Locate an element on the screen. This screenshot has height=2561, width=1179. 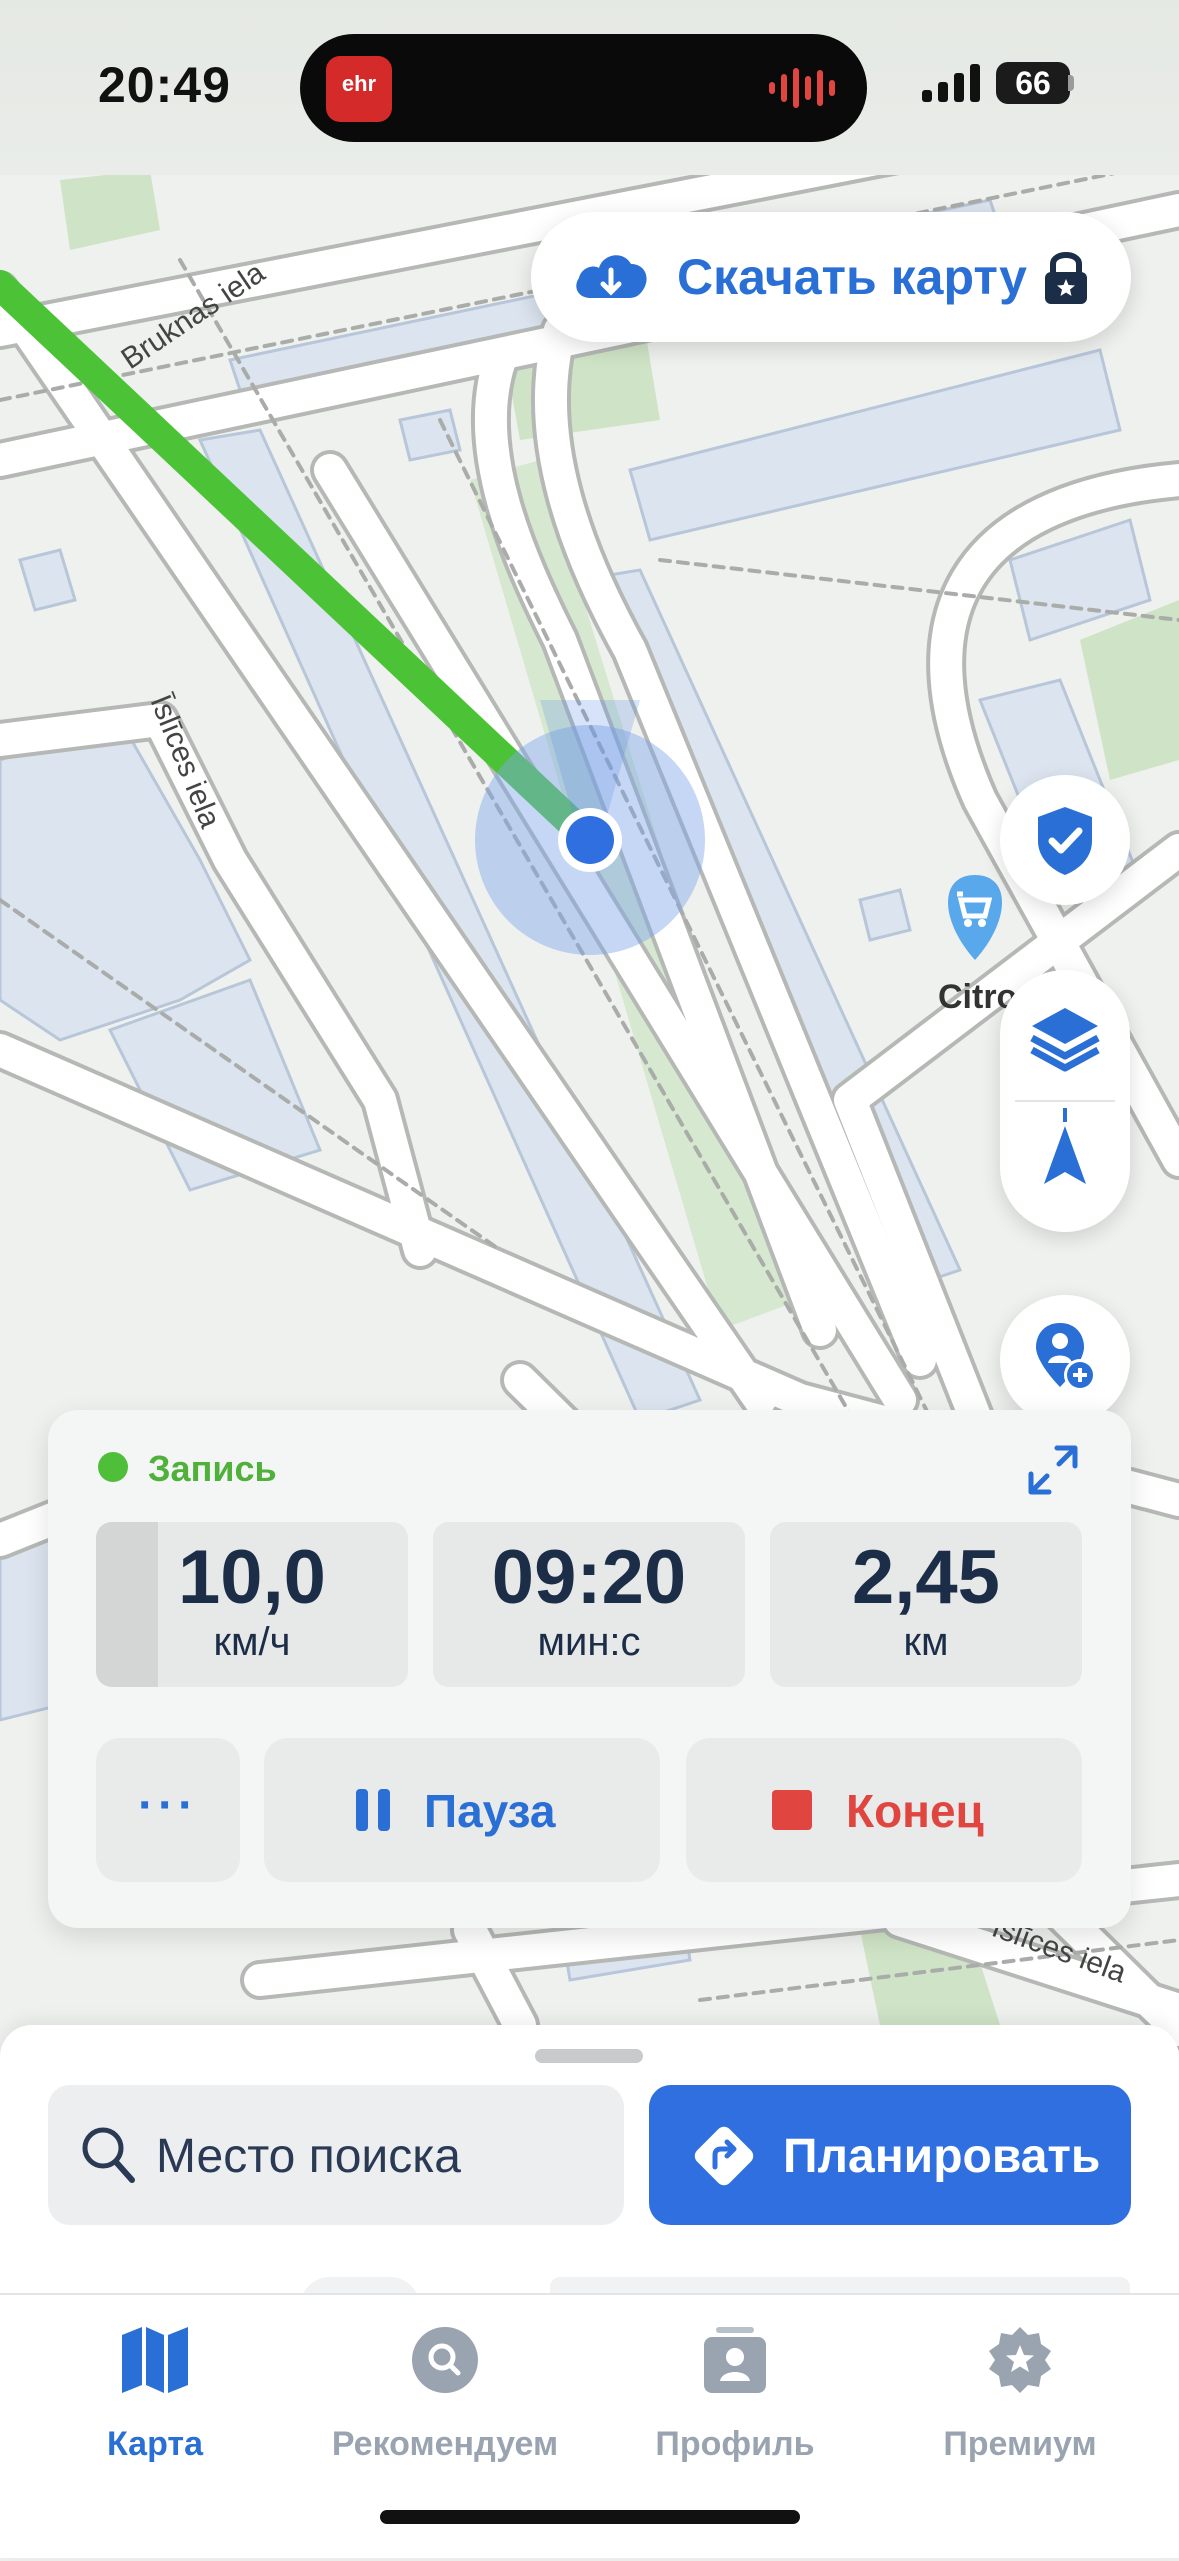
search-field: Место поиска is located at coordinates (336, 2155).